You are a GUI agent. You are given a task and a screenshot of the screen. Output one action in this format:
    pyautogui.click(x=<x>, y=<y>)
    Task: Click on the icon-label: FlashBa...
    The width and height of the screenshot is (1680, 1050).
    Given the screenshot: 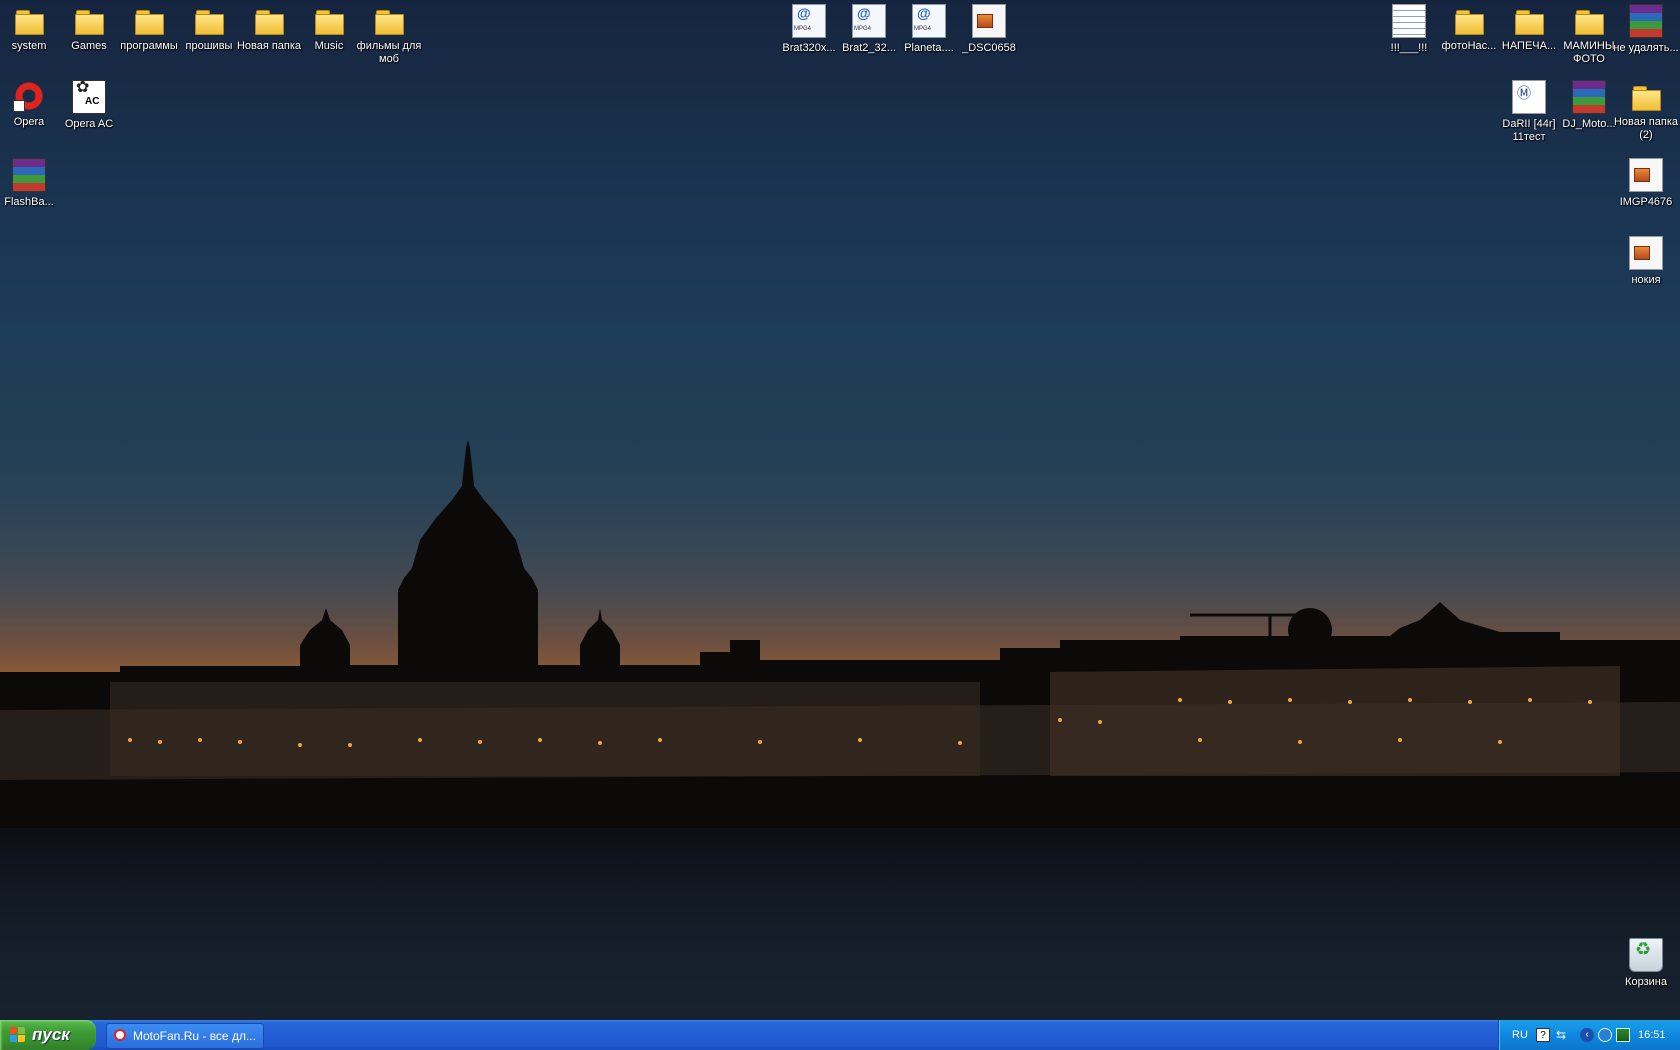 What is the action you would take?
    pyautogui.click(x=29, y=202)
    